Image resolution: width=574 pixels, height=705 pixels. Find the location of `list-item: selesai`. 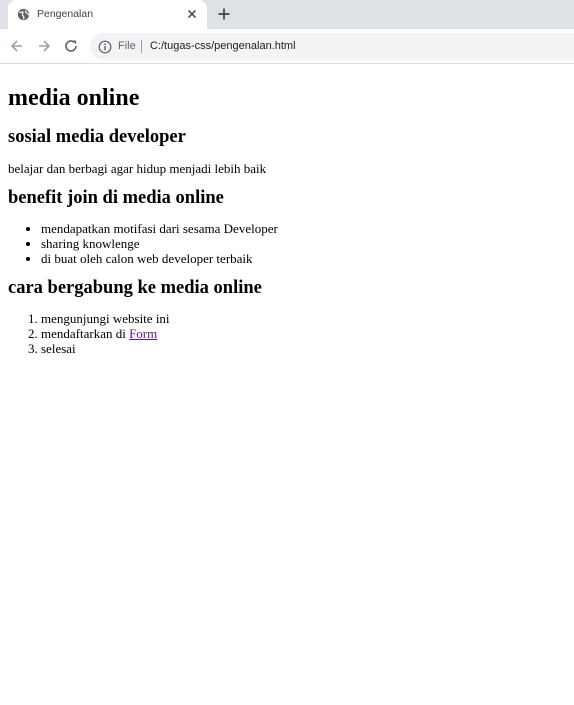

list-item: selesai is located at coordinates (303, 348).